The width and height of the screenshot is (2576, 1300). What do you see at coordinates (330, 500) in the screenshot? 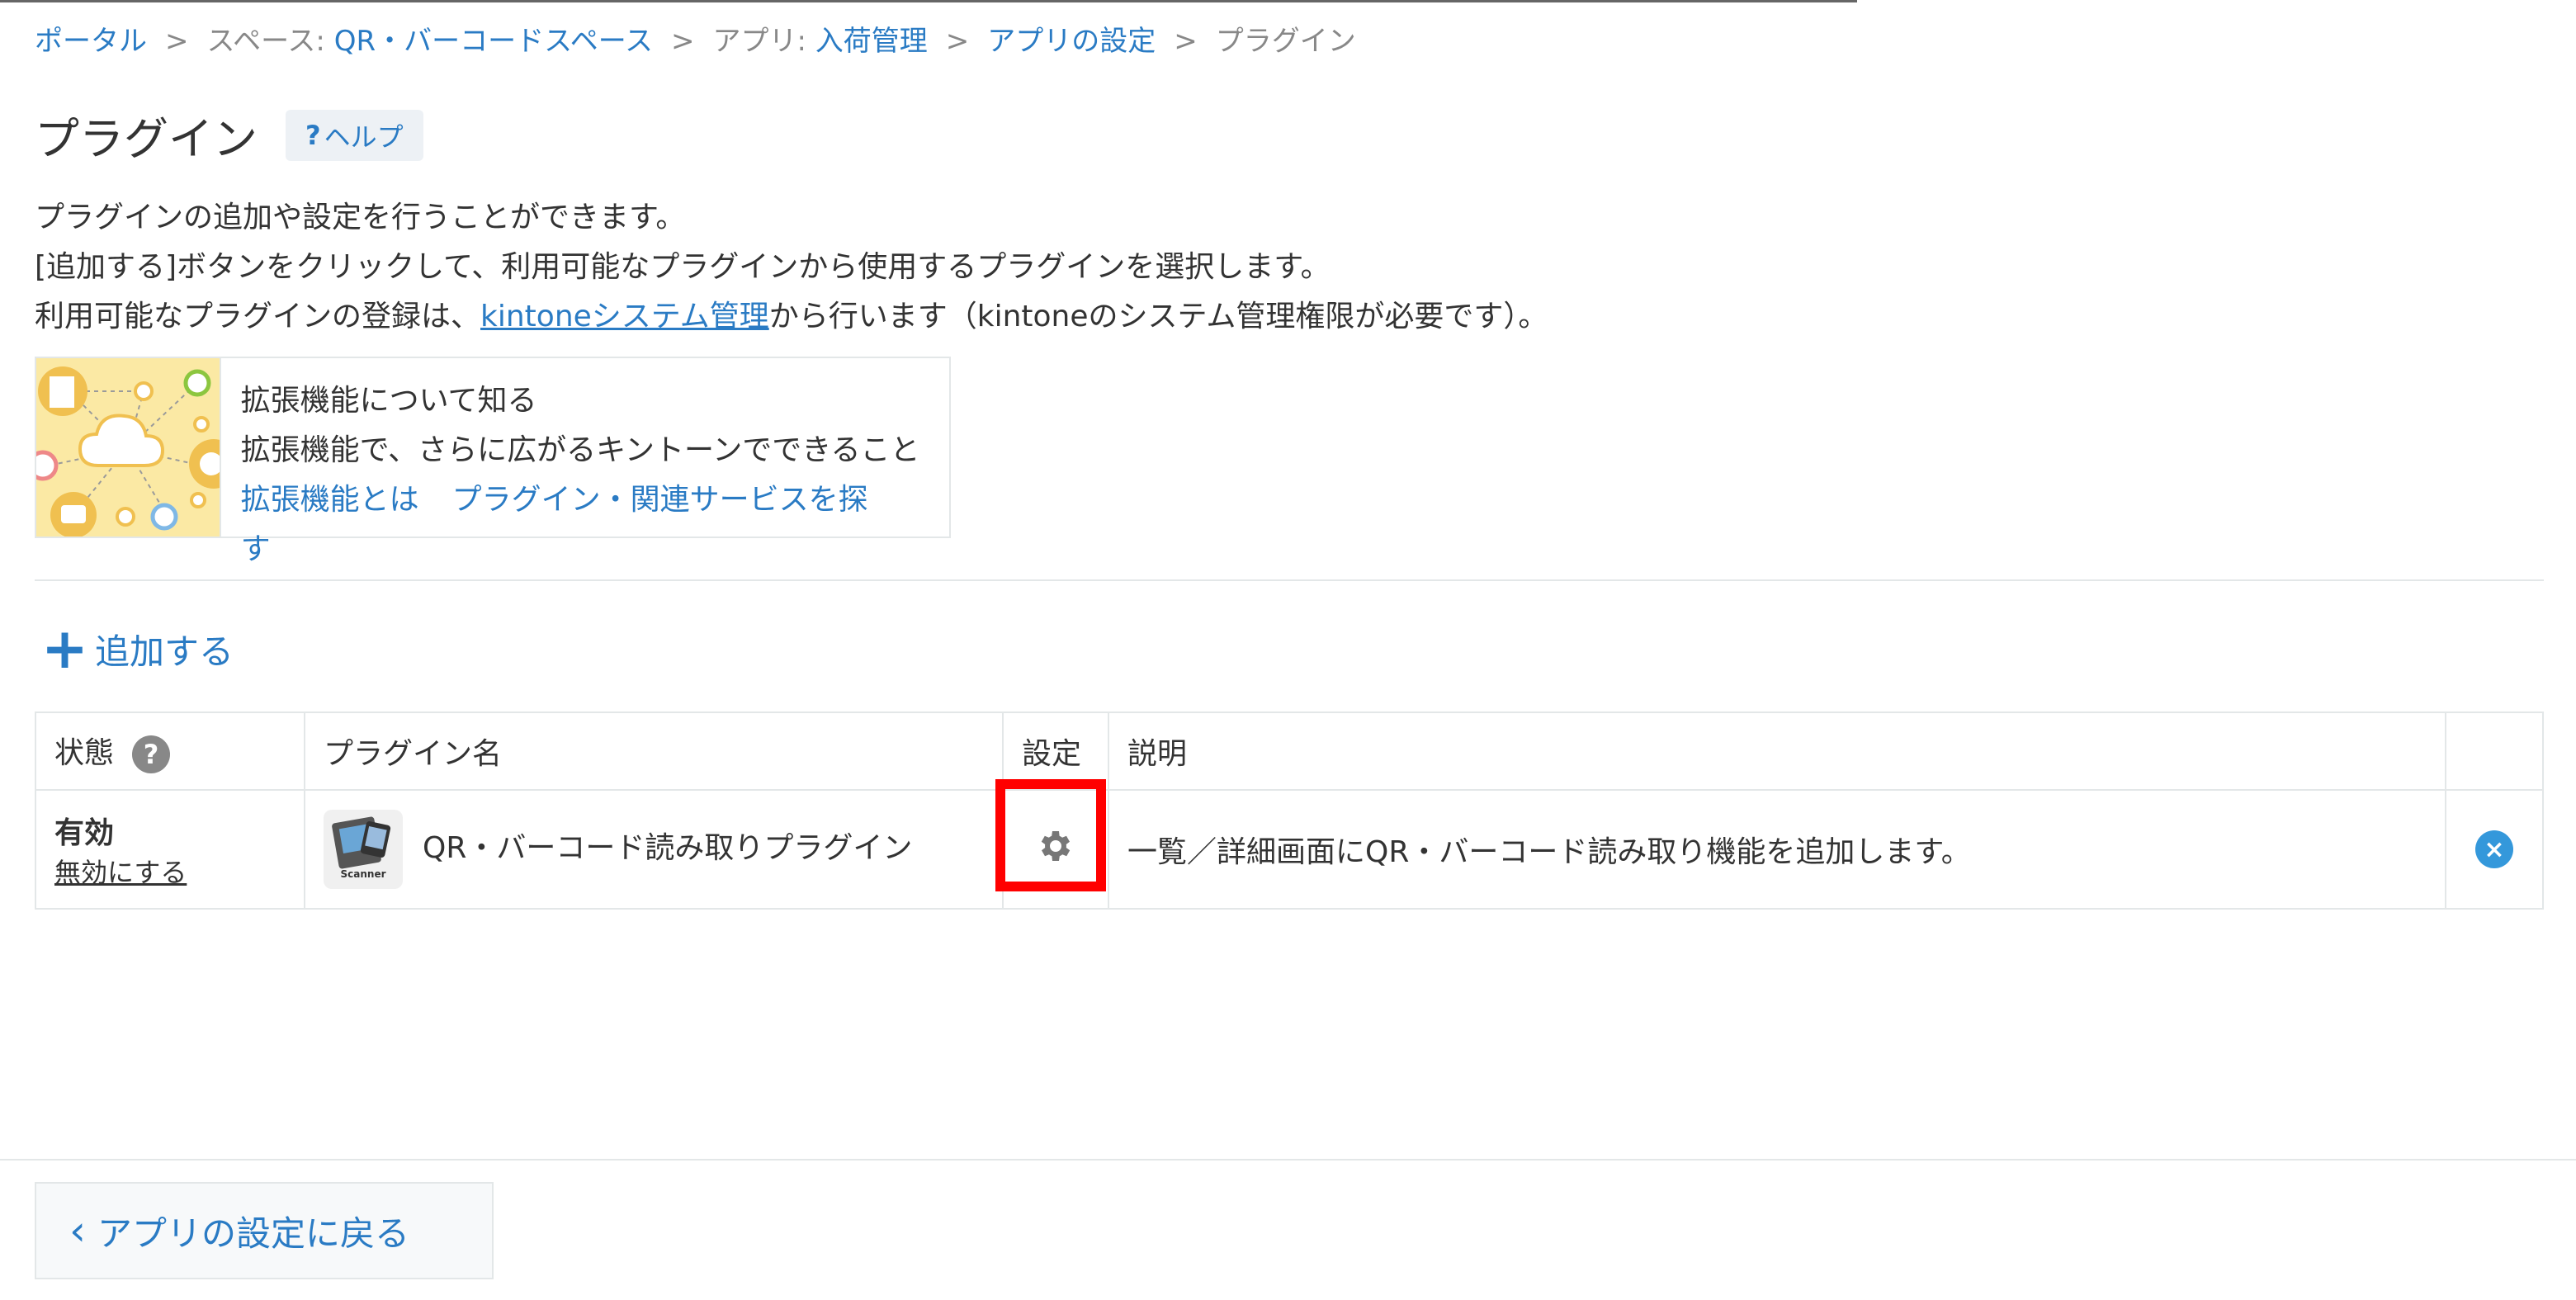
I see `about-extensions-link: 拡張機能とは` at bounding box center [330, 500].